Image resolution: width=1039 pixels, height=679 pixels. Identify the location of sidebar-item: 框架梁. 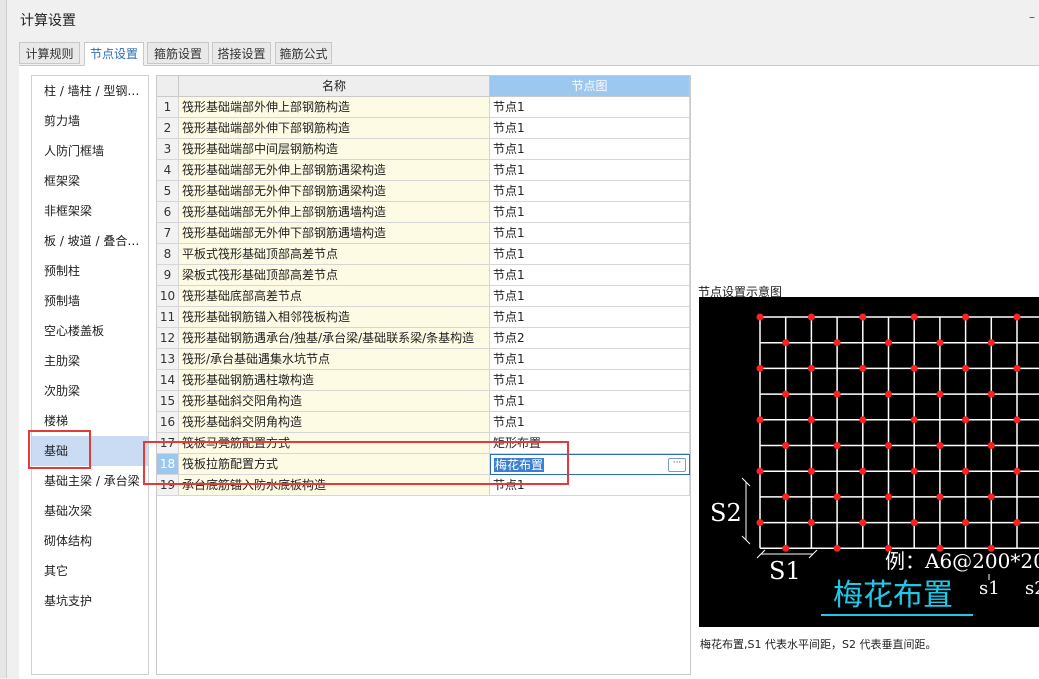
(90, 181).